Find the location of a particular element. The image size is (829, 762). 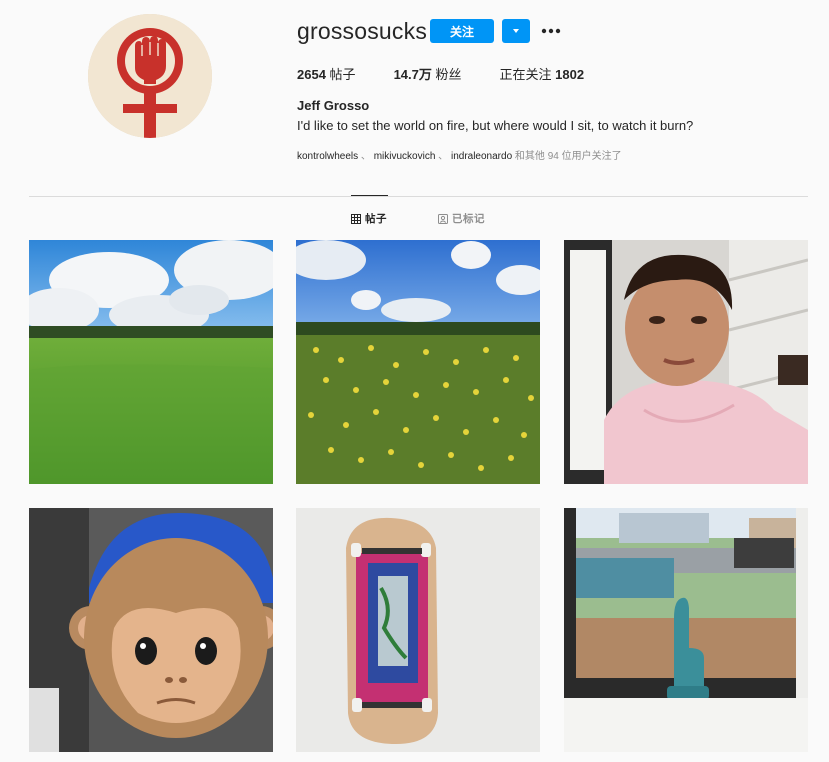

active-tab-indicator is located at coordinates (369, 195).